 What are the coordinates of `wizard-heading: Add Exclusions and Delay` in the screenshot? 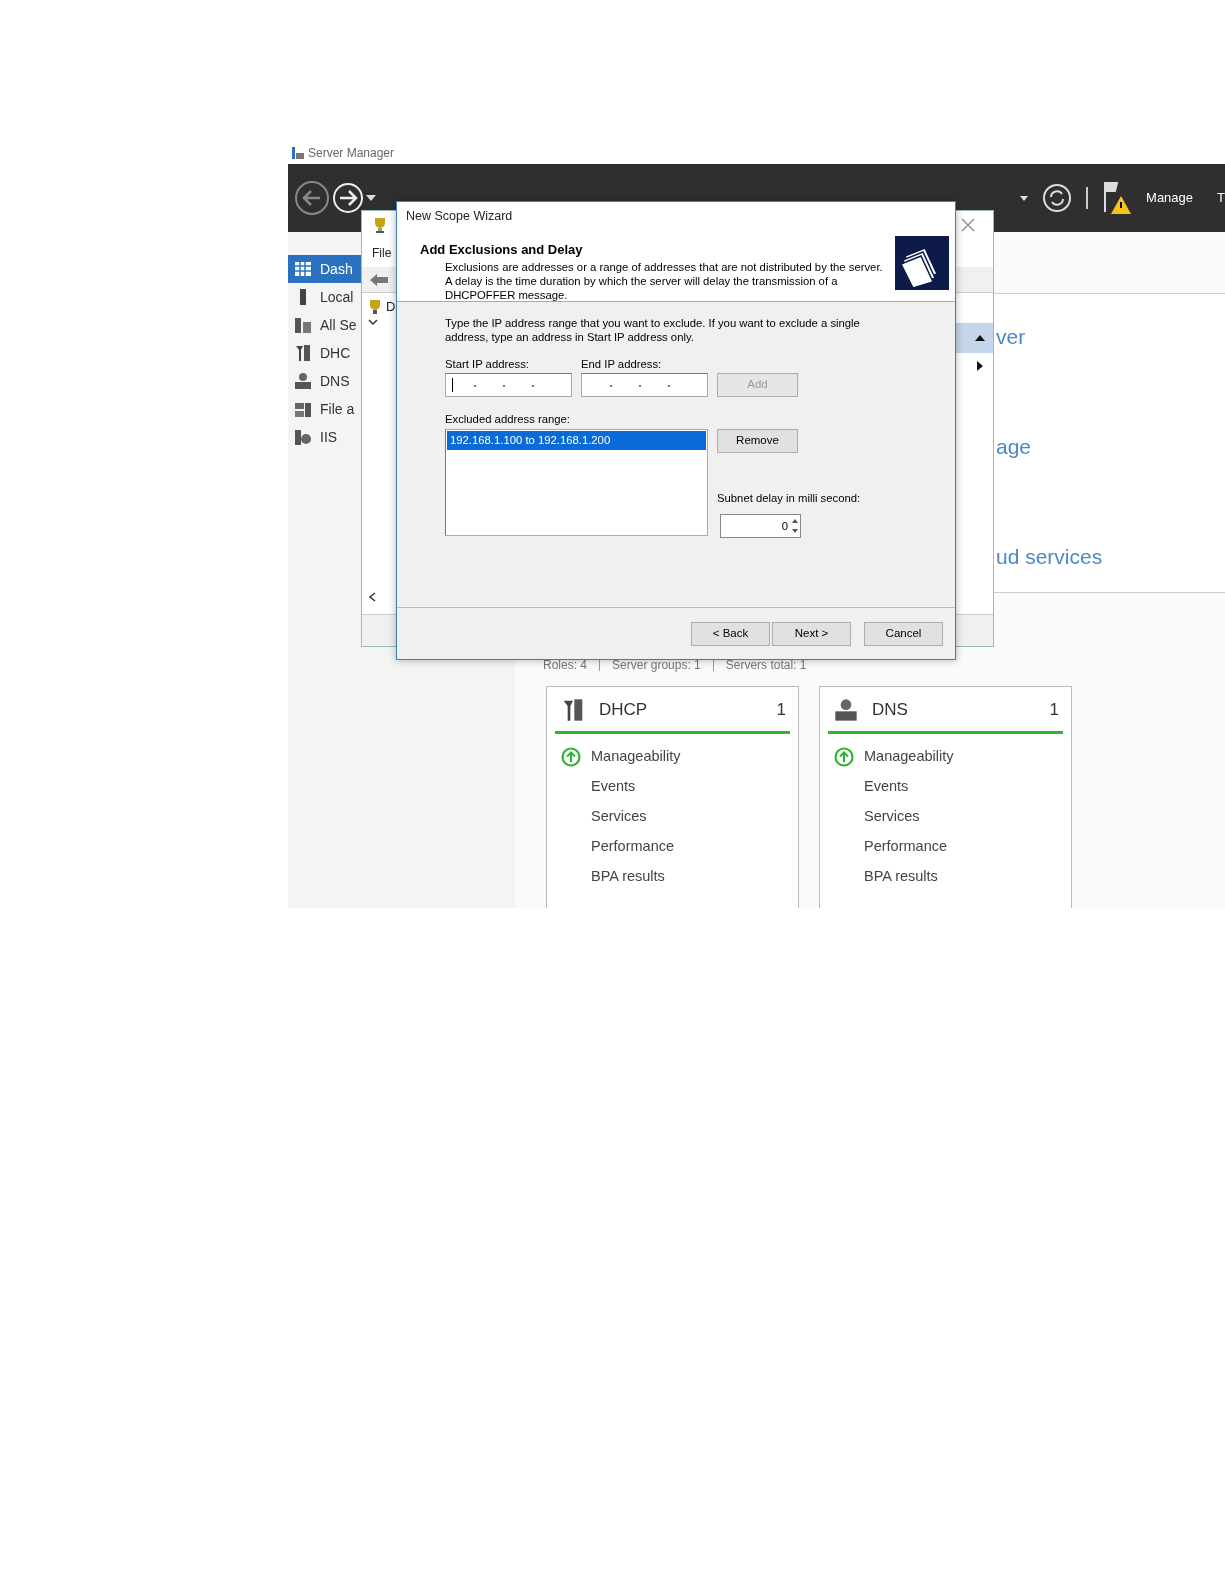 It's located at (502, 250).